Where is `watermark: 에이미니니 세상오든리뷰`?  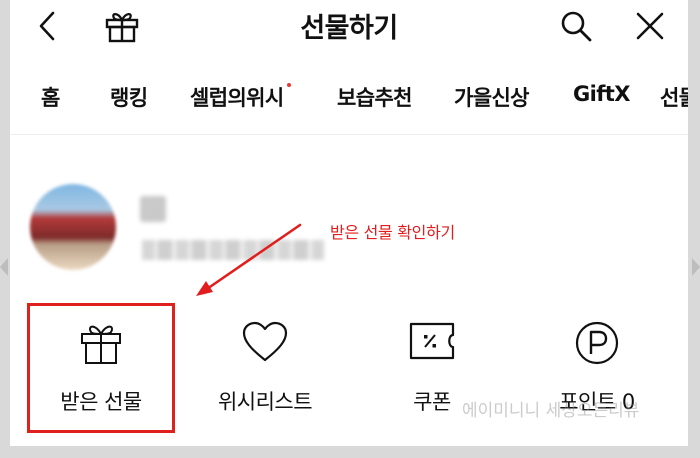 watermark: 에이미니니 세상오든리뷰 is located at coordinates (551, 411).